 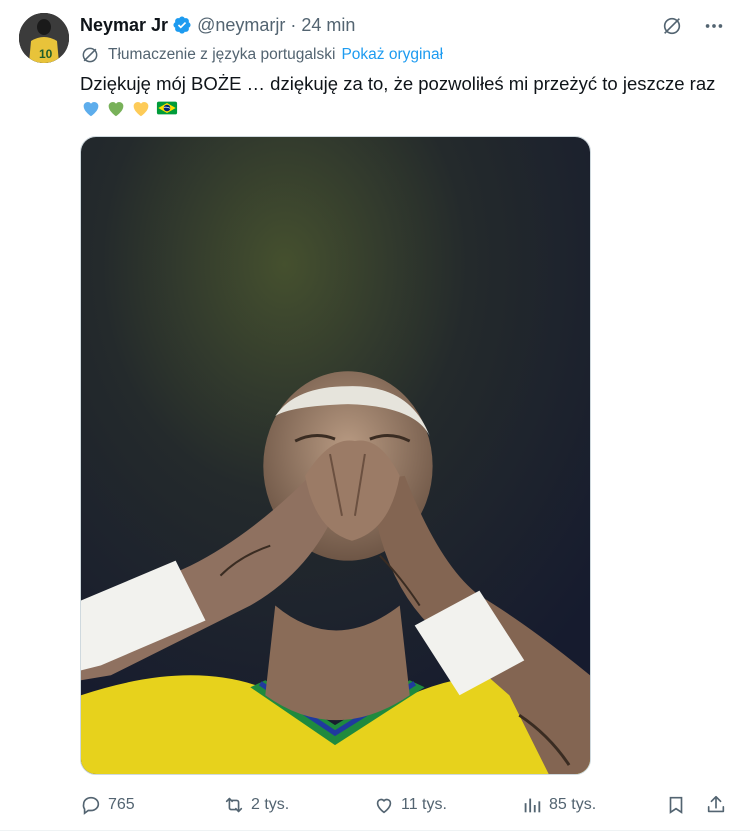 I want to click on share-icon, so click(x=716, y=804).